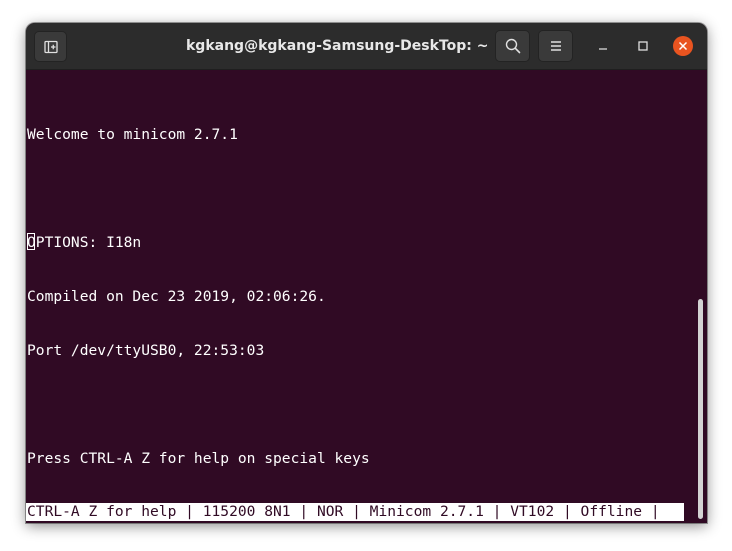 The image size is (732, 551). What do you see at coordinates (512, 46) in the screenshot?
I see `search-button` at bounding box center [512, 46].